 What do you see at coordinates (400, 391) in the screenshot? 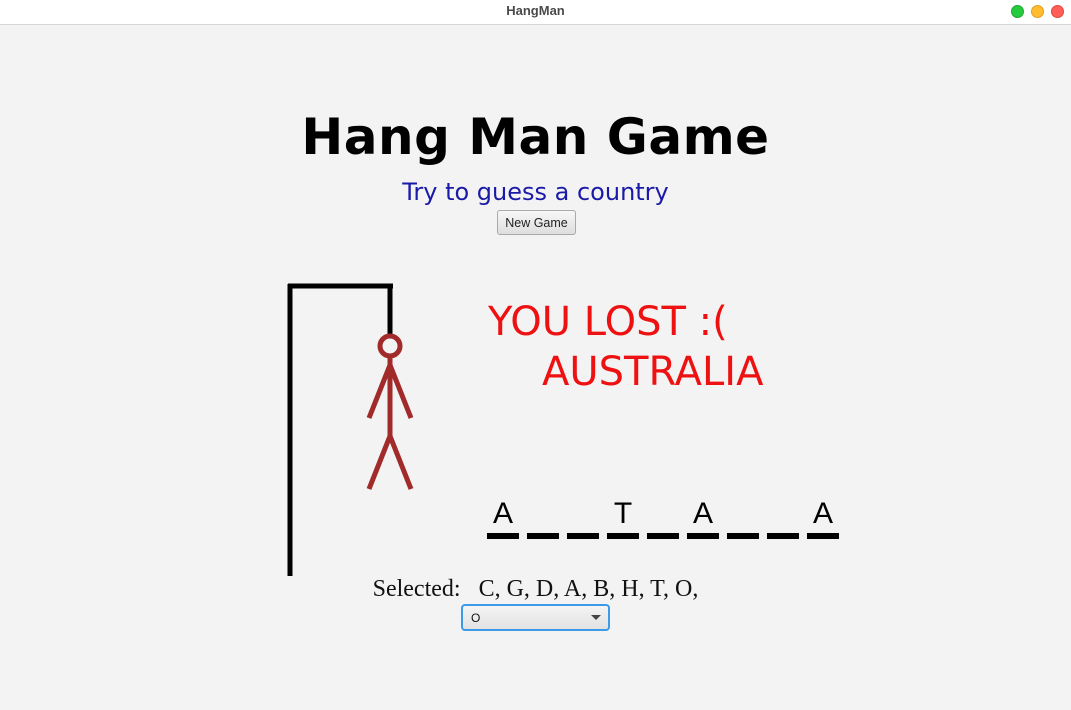
I see `figure-right-arm` at bounding box center [400, 391].